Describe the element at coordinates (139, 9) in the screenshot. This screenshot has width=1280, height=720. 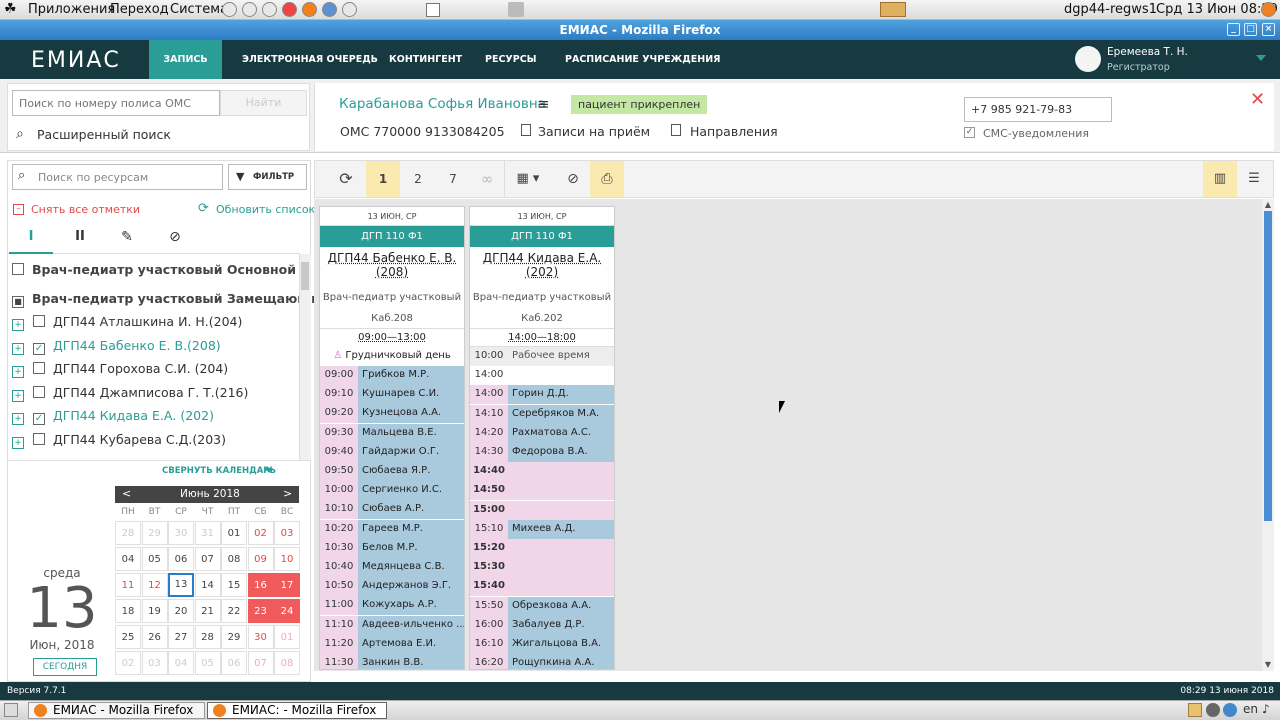
I see `menu-places: Переход` at that location.